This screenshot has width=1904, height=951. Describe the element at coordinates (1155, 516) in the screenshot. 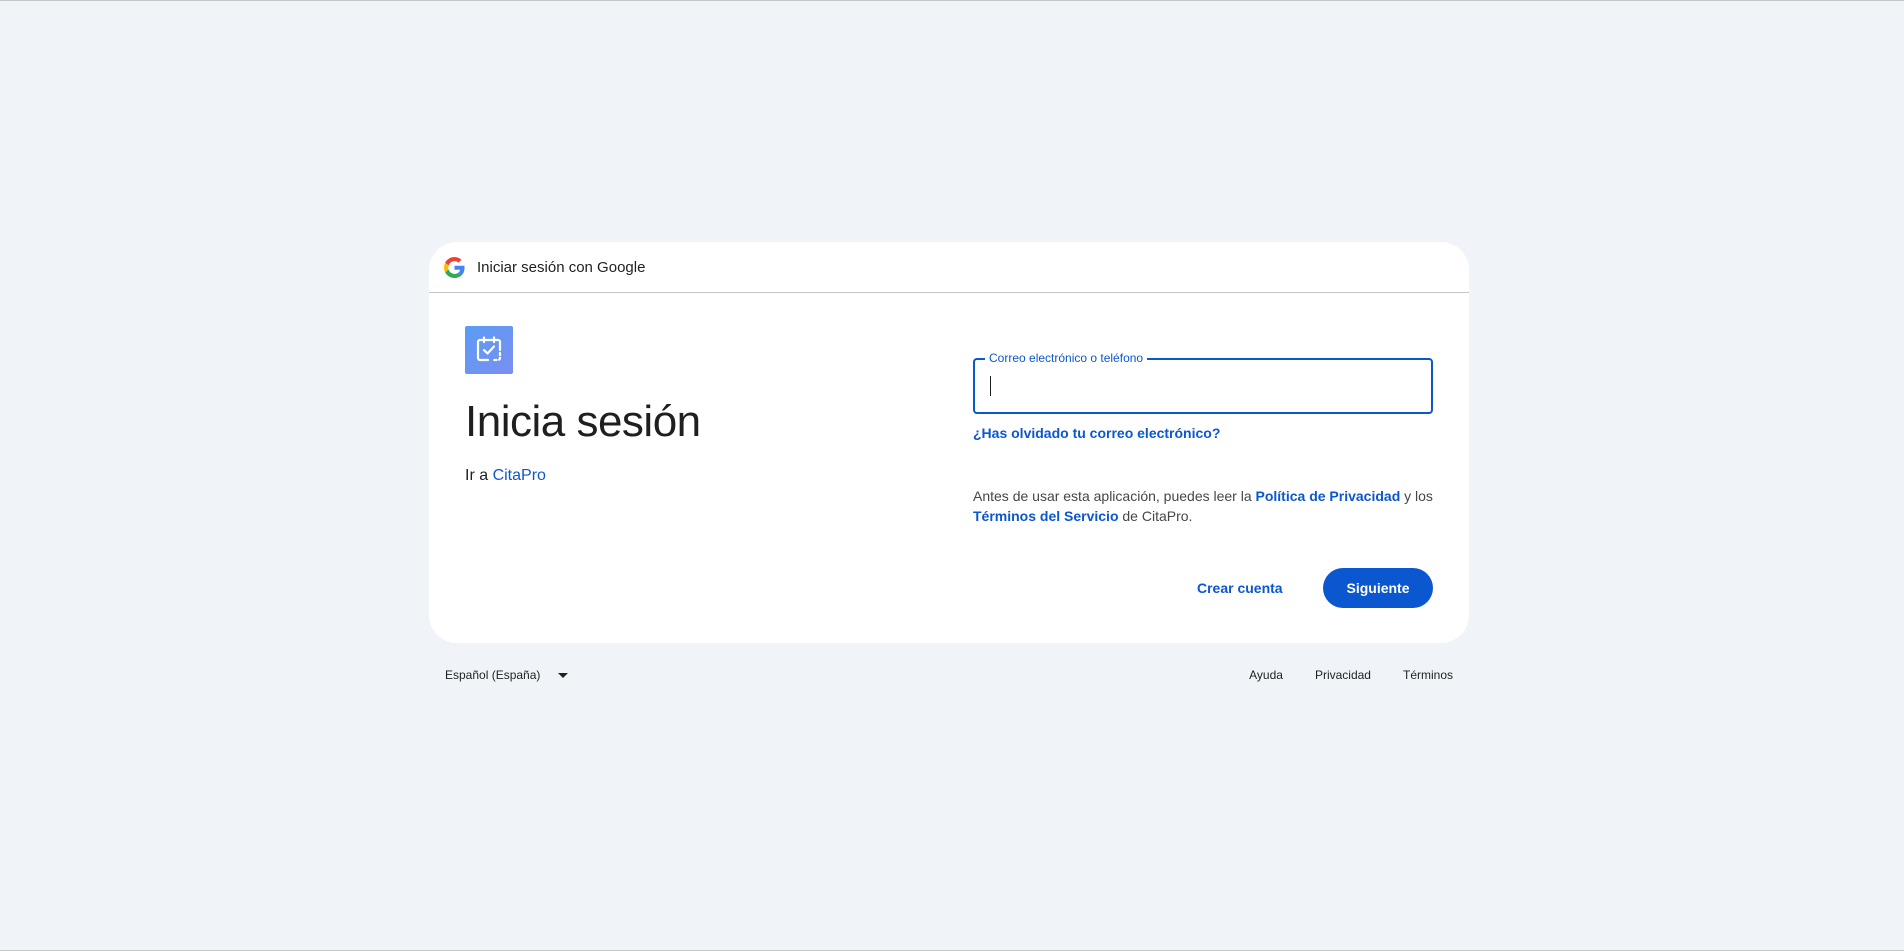

I see `notice-text-3: de CitaPro.` at that location.